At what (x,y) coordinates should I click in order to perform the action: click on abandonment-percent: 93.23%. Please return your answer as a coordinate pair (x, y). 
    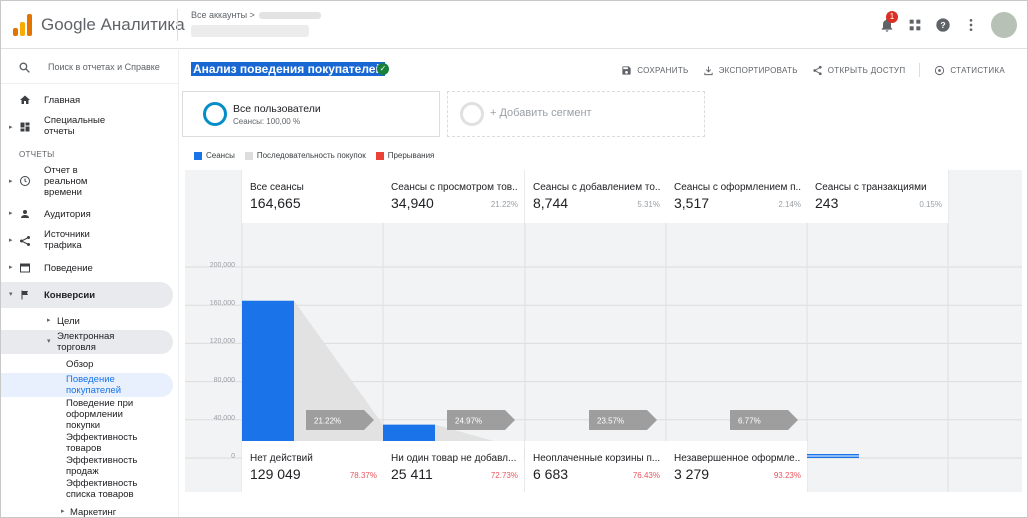
    Looking at the image, I should click on (787, 475).